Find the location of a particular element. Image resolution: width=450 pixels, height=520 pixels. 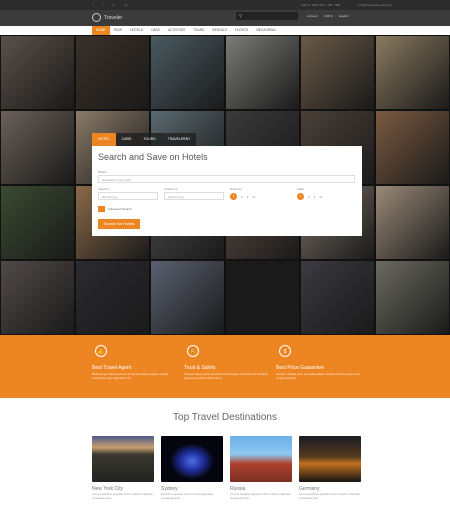

checkin-label: Check in is located at coordinates (104, 189).